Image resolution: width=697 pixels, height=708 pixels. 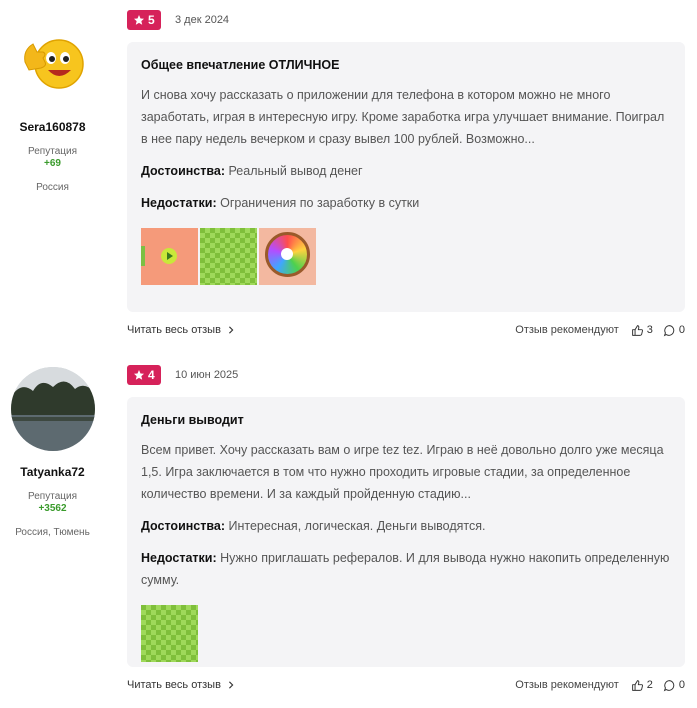 I want to click on review-title: Деньги выводит, so click(x=406, y=420).